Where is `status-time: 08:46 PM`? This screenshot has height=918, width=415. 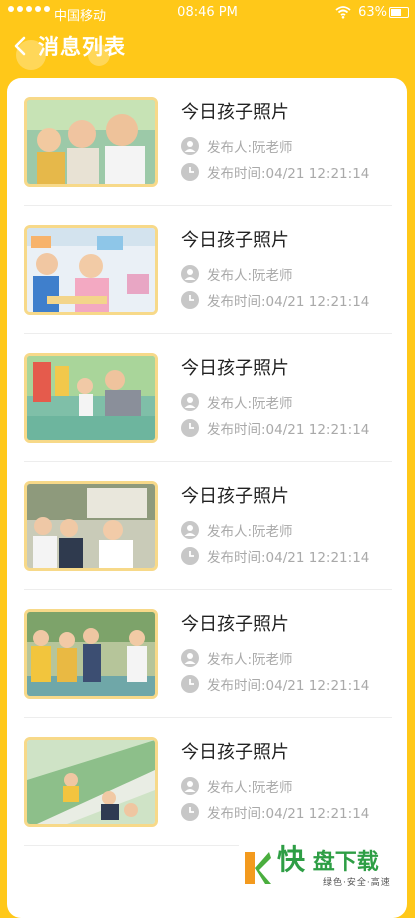 status-time: 08:46 PM is located at coordinates (207, 12).